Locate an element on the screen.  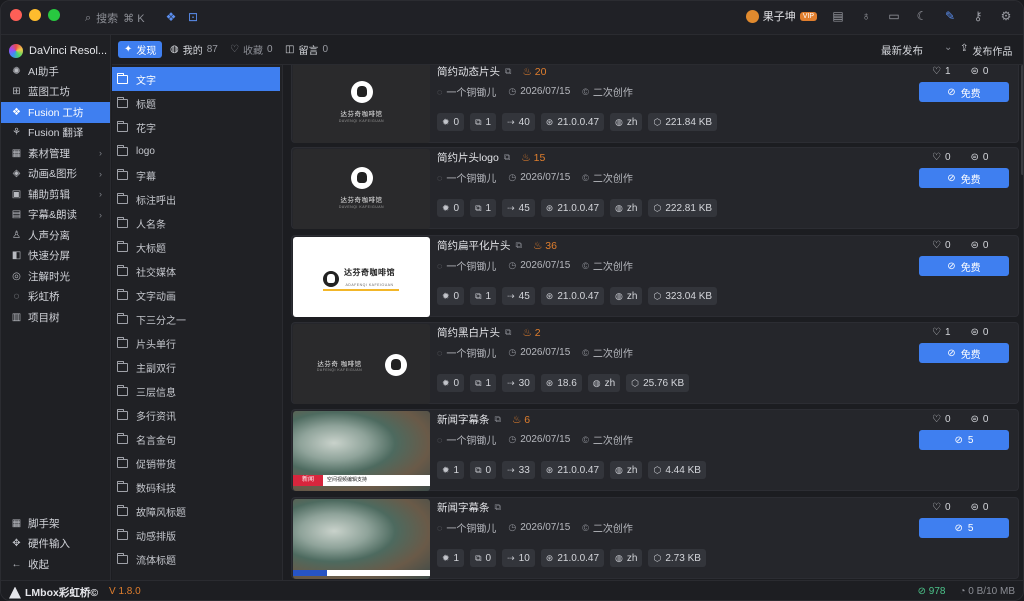
category-item: 流体标题 is located at coordinates (197, 559).